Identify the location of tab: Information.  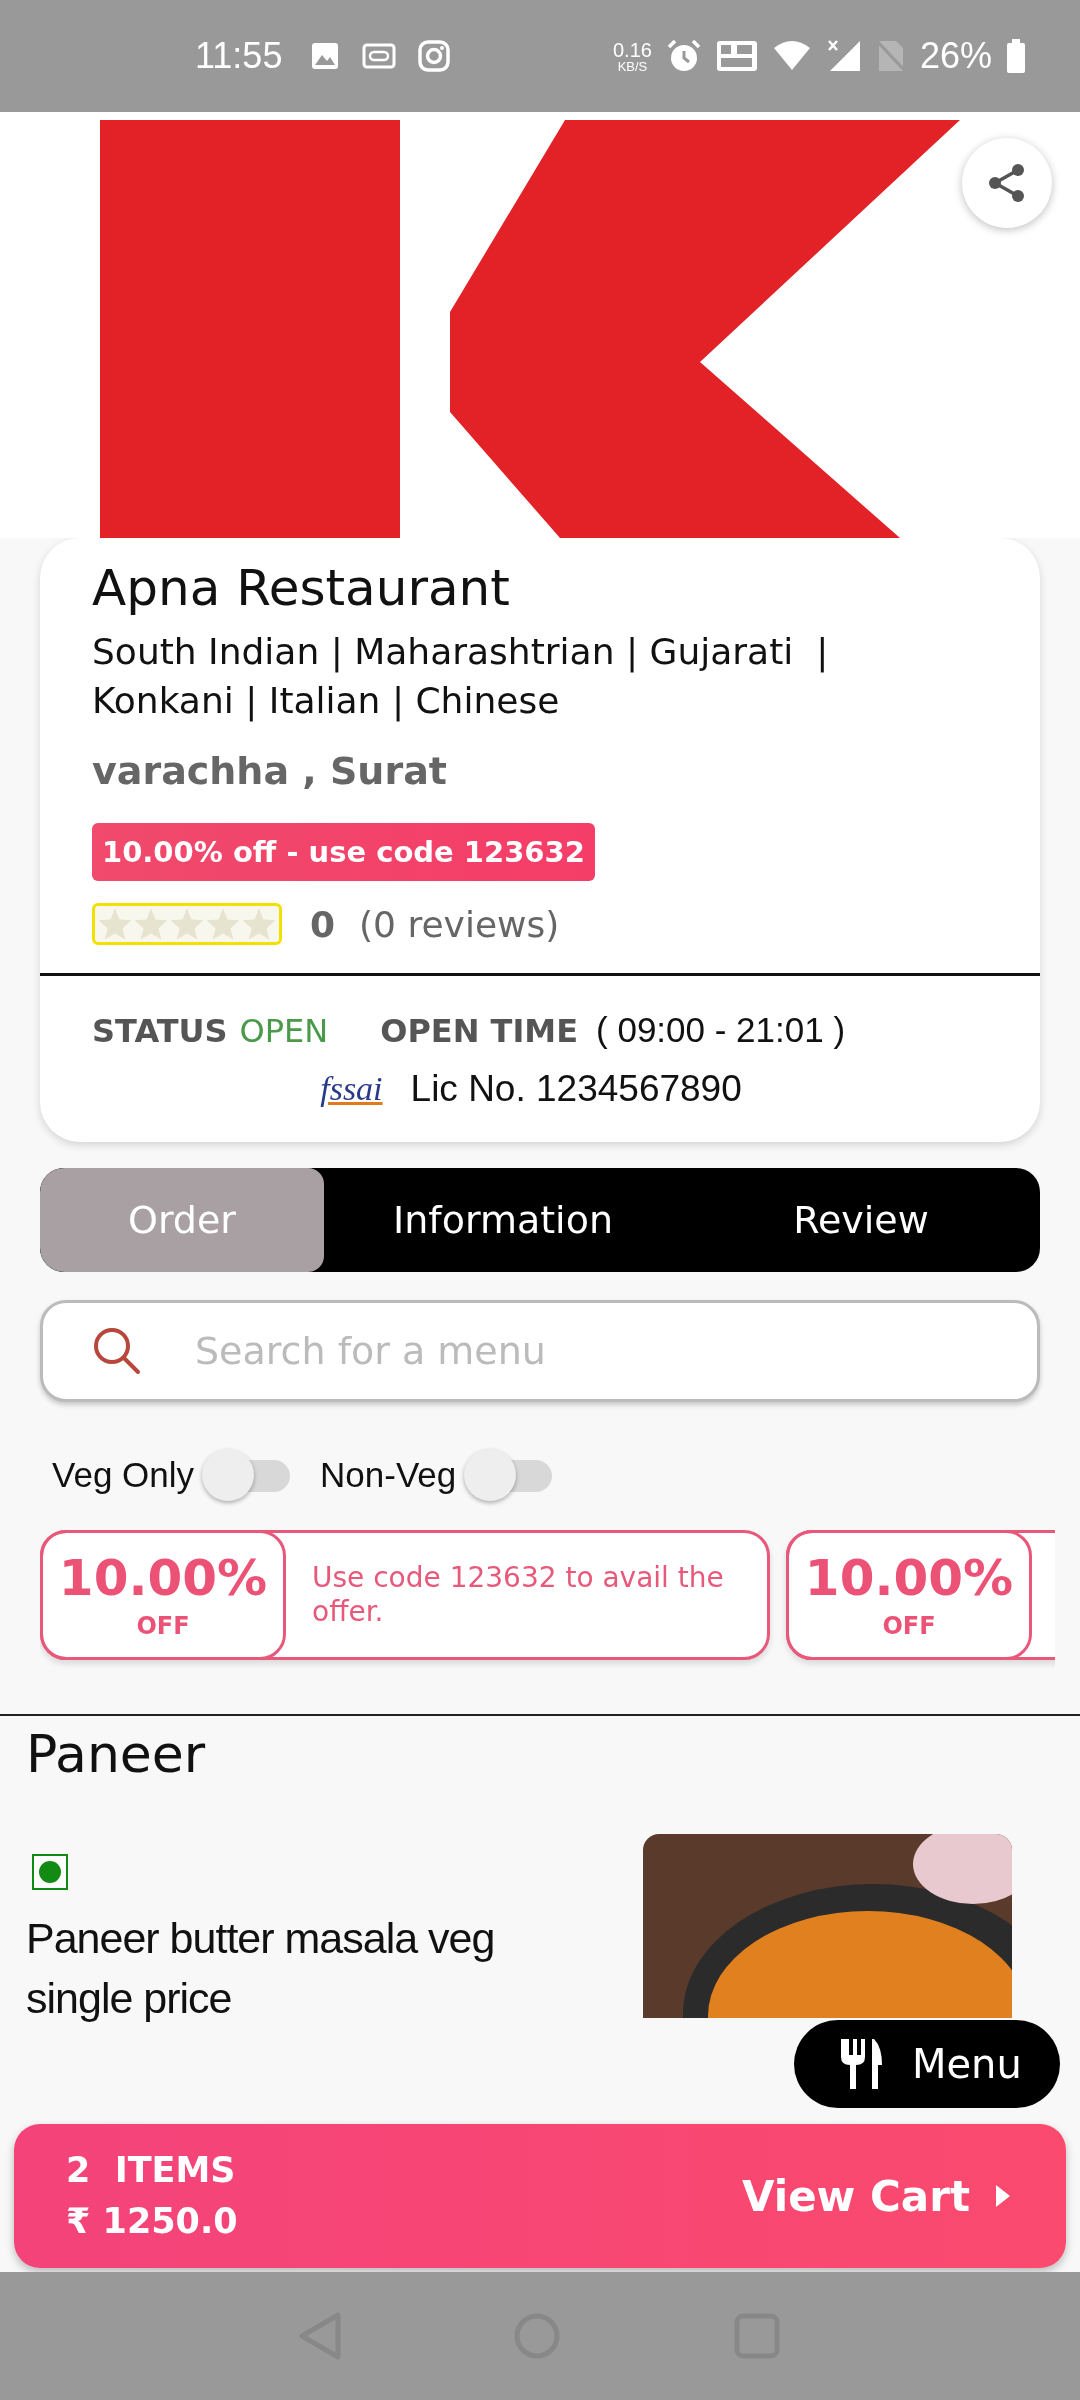
(503, 1220).